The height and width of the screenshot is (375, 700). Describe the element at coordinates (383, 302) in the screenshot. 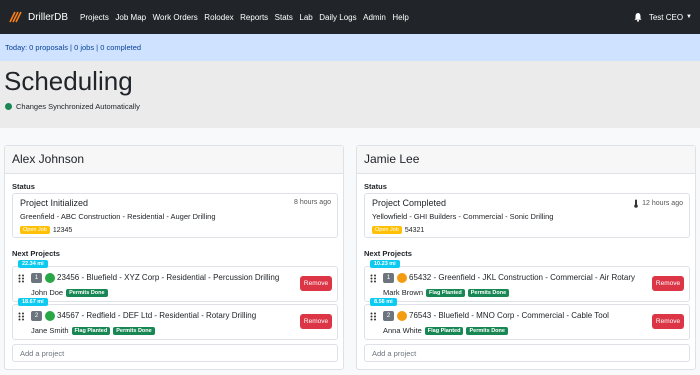

I see `distance-badge: 8.56 mi` at that location.